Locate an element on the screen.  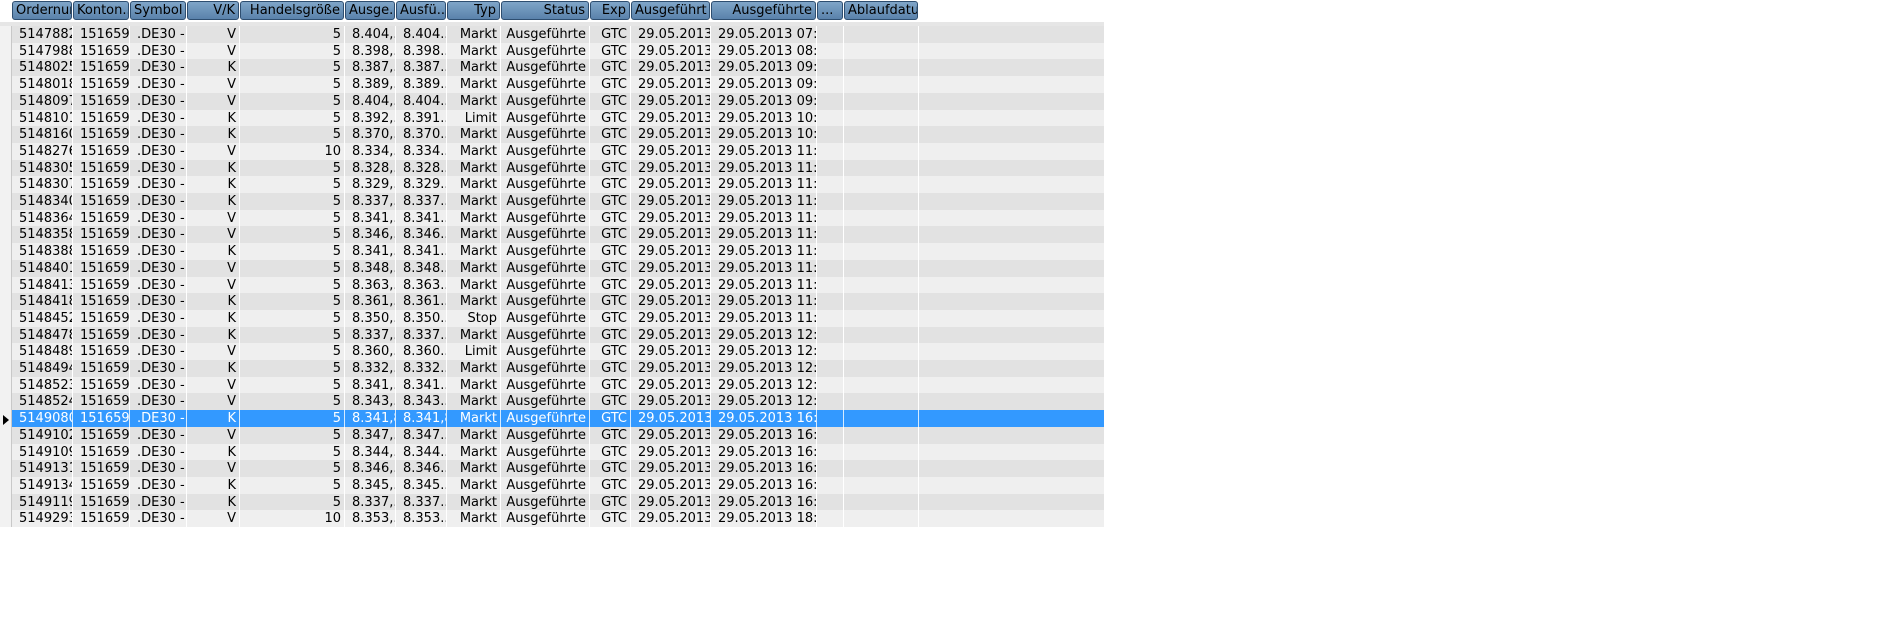
column-header-ausgefuehrt: Ausgeführt▲ is located at coordinates (670, 10).